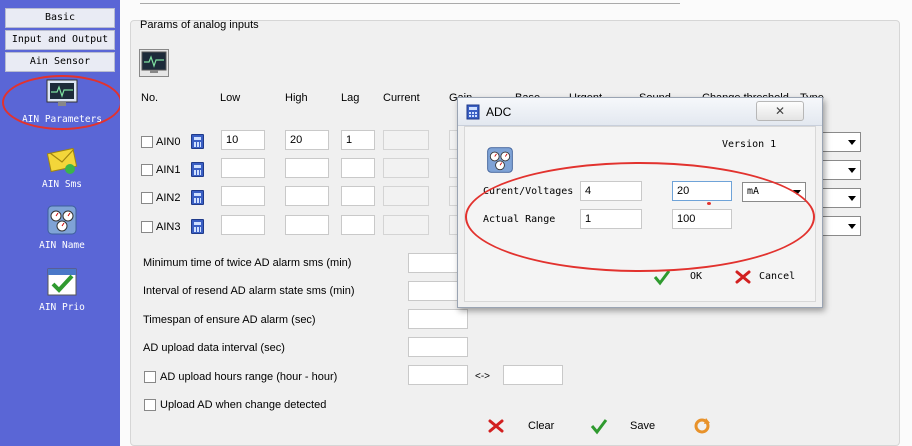  What do you see at coordinates (230, 98) in the screenshot?
I see `col-low: Low` at bounding box center [230, 98].